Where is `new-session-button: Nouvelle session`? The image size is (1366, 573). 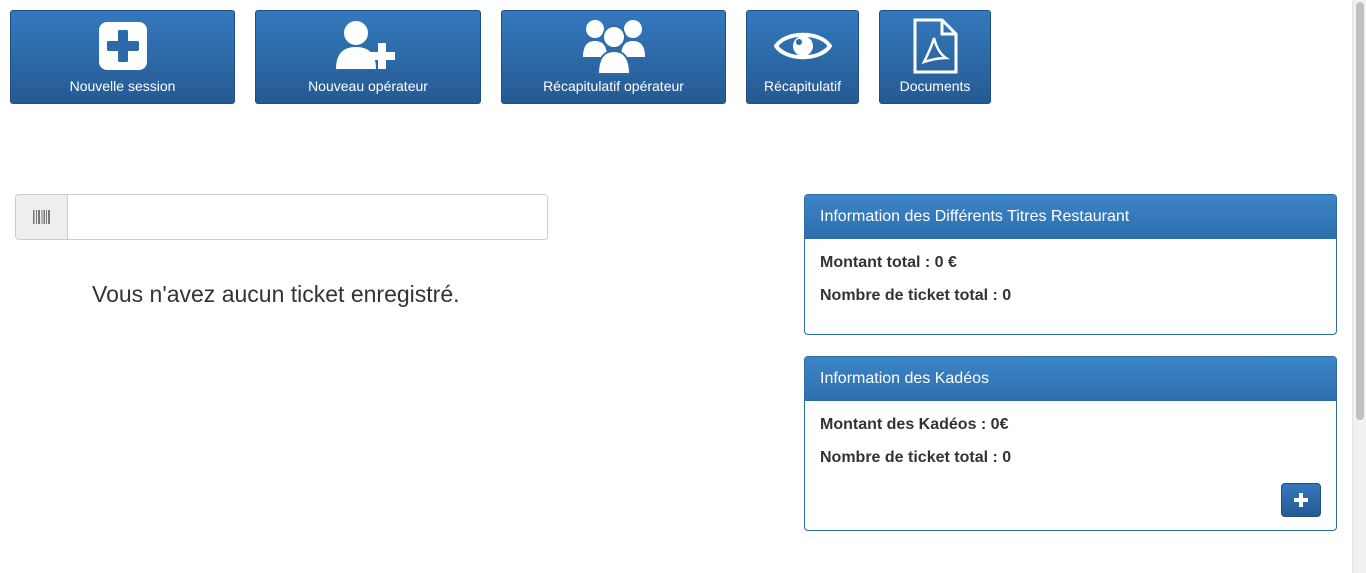
new-session-button: Nouvelle session is located at coordinates (122, 57).